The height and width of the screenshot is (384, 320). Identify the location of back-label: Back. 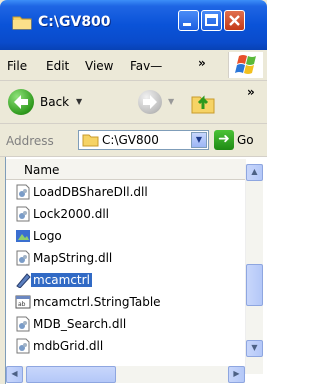
(54, 102).